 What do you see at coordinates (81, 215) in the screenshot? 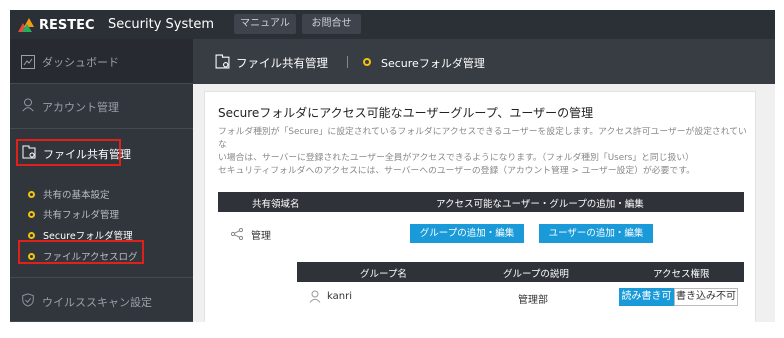
I see `sub-label: 共有フォルダ管理` at bounding box center [81, 215].